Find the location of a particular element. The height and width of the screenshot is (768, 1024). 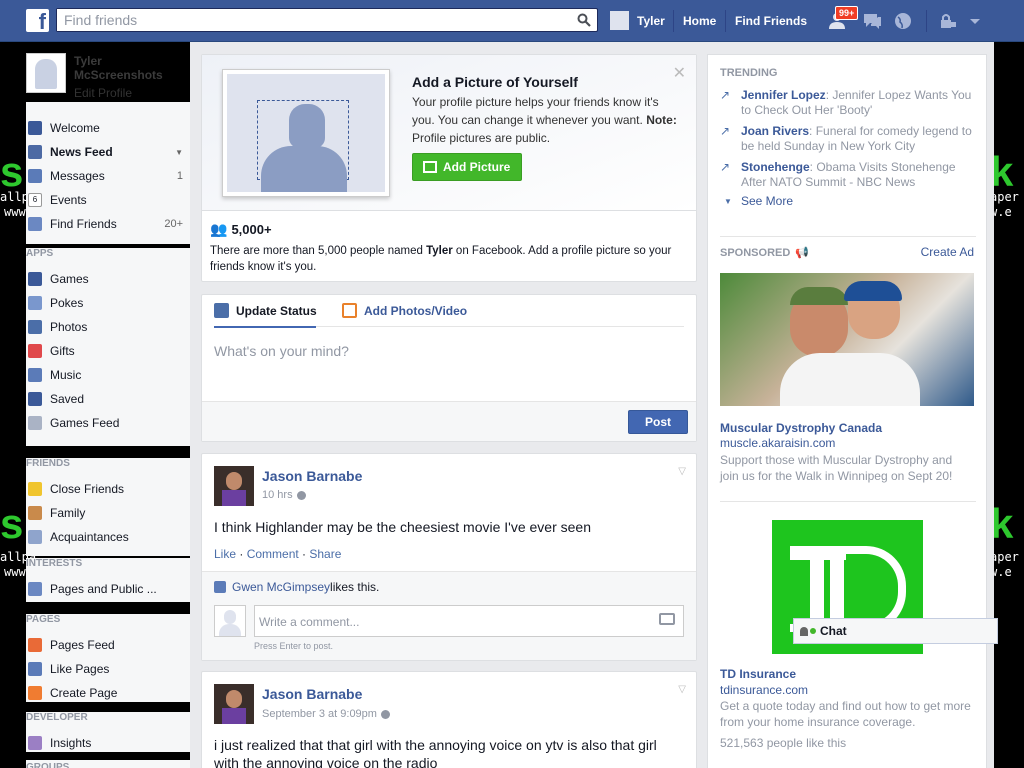

post-timestamp: 10 hrs is located at coordinates (284, 495).